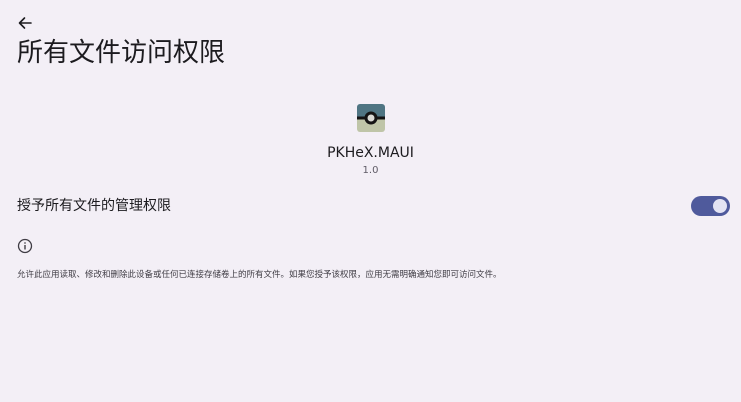 Image resolution: width=741 pixels, height=402 pixels. I want to click on all-files-access-switch, so click(710, 206).